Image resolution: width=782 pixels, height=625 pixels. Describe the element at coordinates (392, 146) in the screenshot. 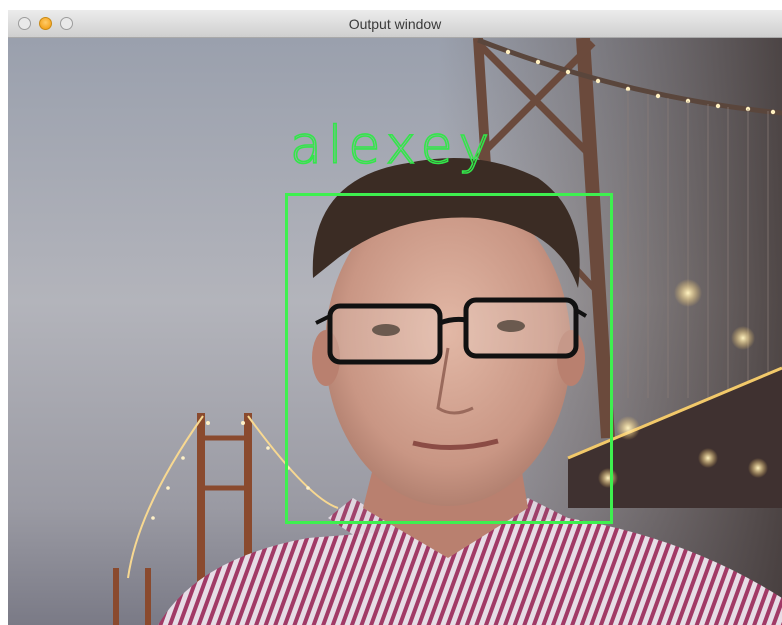

I see `detection-label: alexey` at that location.